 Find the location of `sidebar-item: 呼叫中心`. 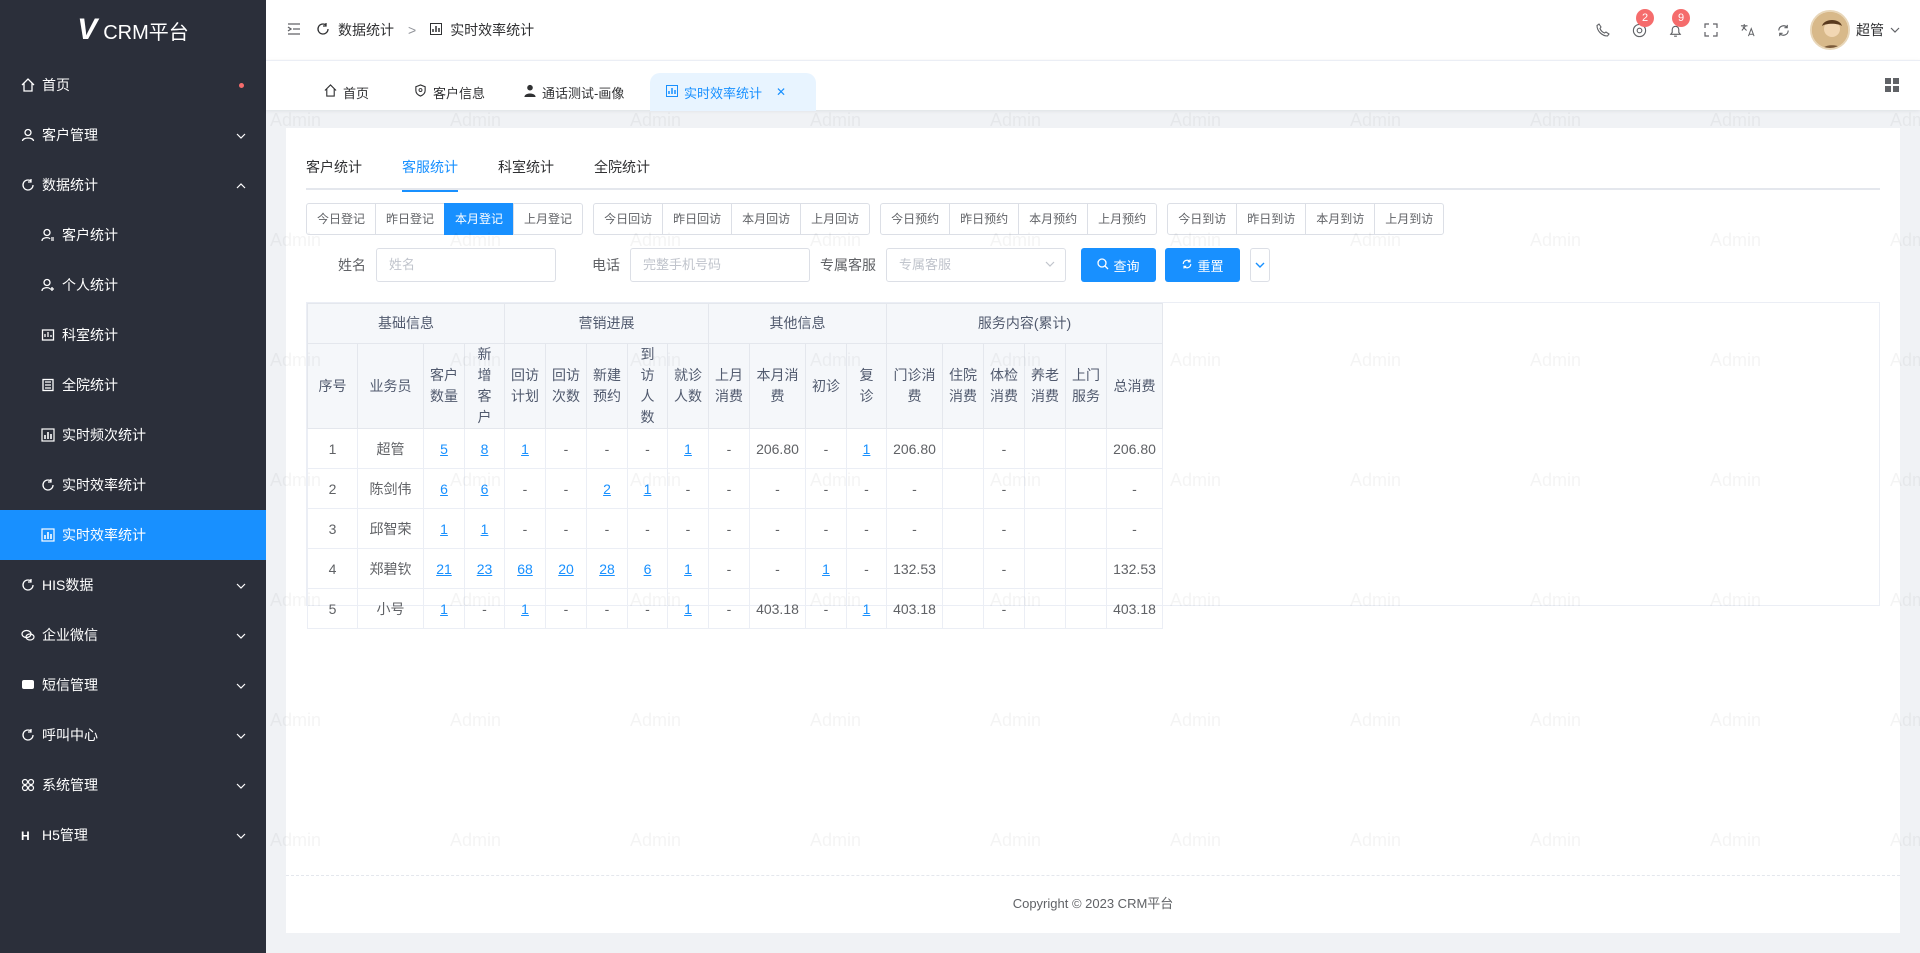

sidebar-item: 呼叫中心 is located at coordinates (133, 735).